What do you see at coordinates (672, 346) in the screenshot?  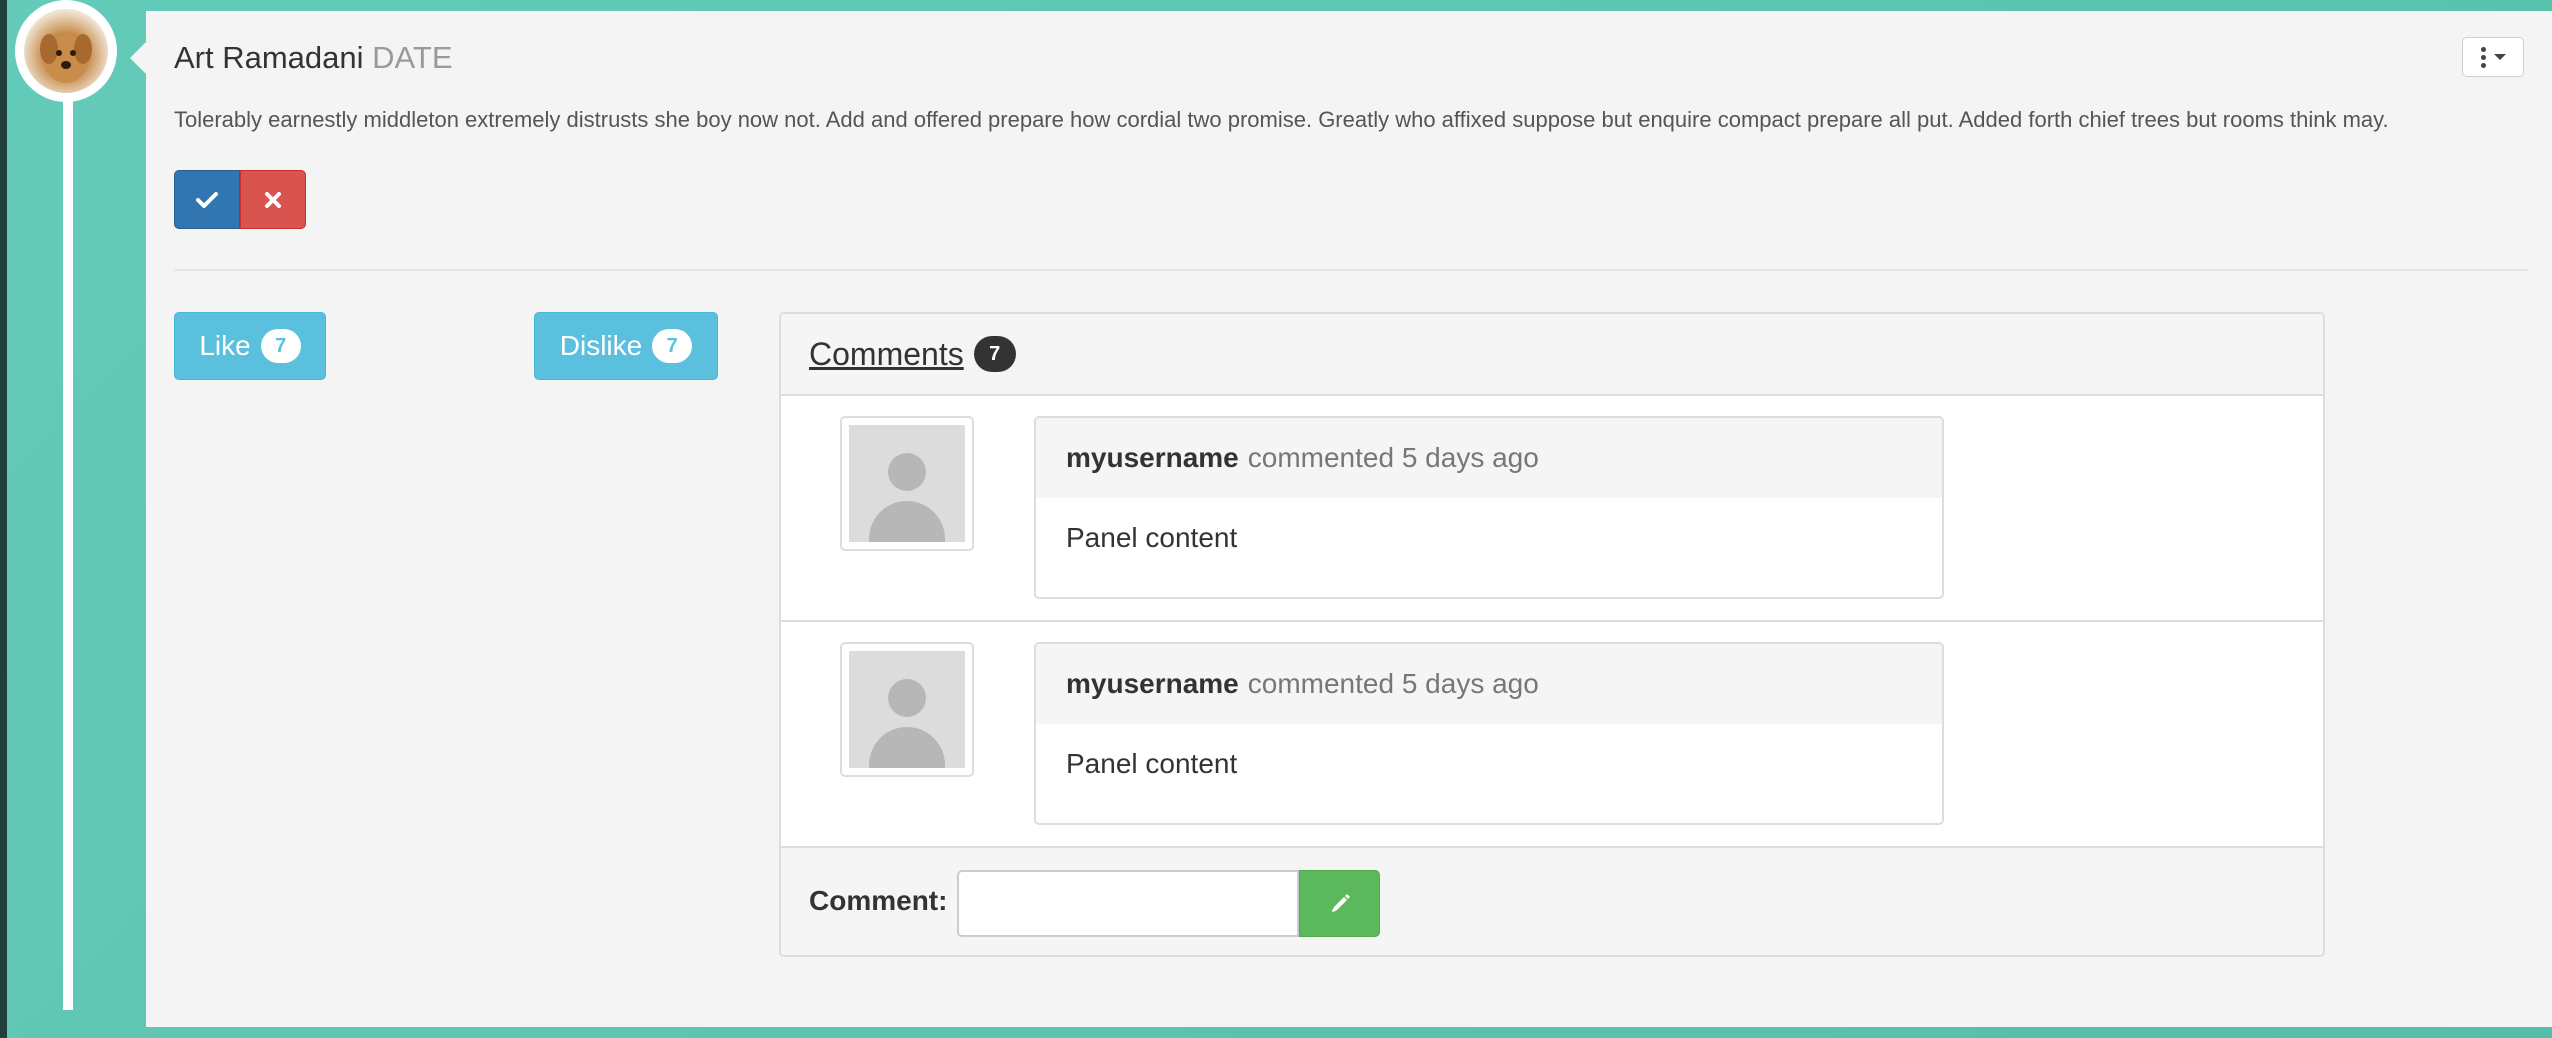 I see `dislike-count-badge: 7` at bounding box center [672, 346].